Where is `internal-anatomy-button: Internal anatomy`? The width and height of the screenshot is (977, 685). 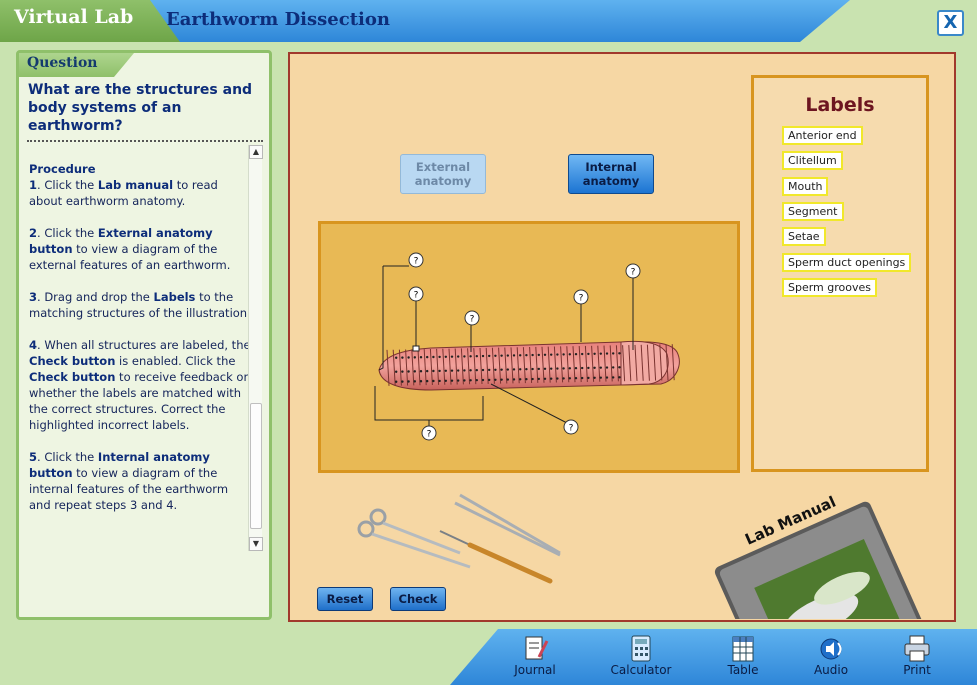
internal-anatomy-button: Internal anatomy is located at coordinates (611, 174).